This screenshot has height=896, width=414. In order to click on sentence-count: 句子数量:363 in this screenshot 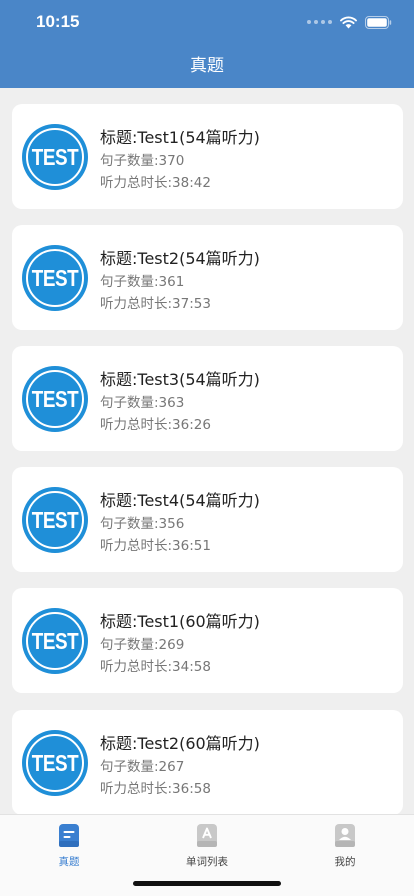, I will do `click(142, 403)`.